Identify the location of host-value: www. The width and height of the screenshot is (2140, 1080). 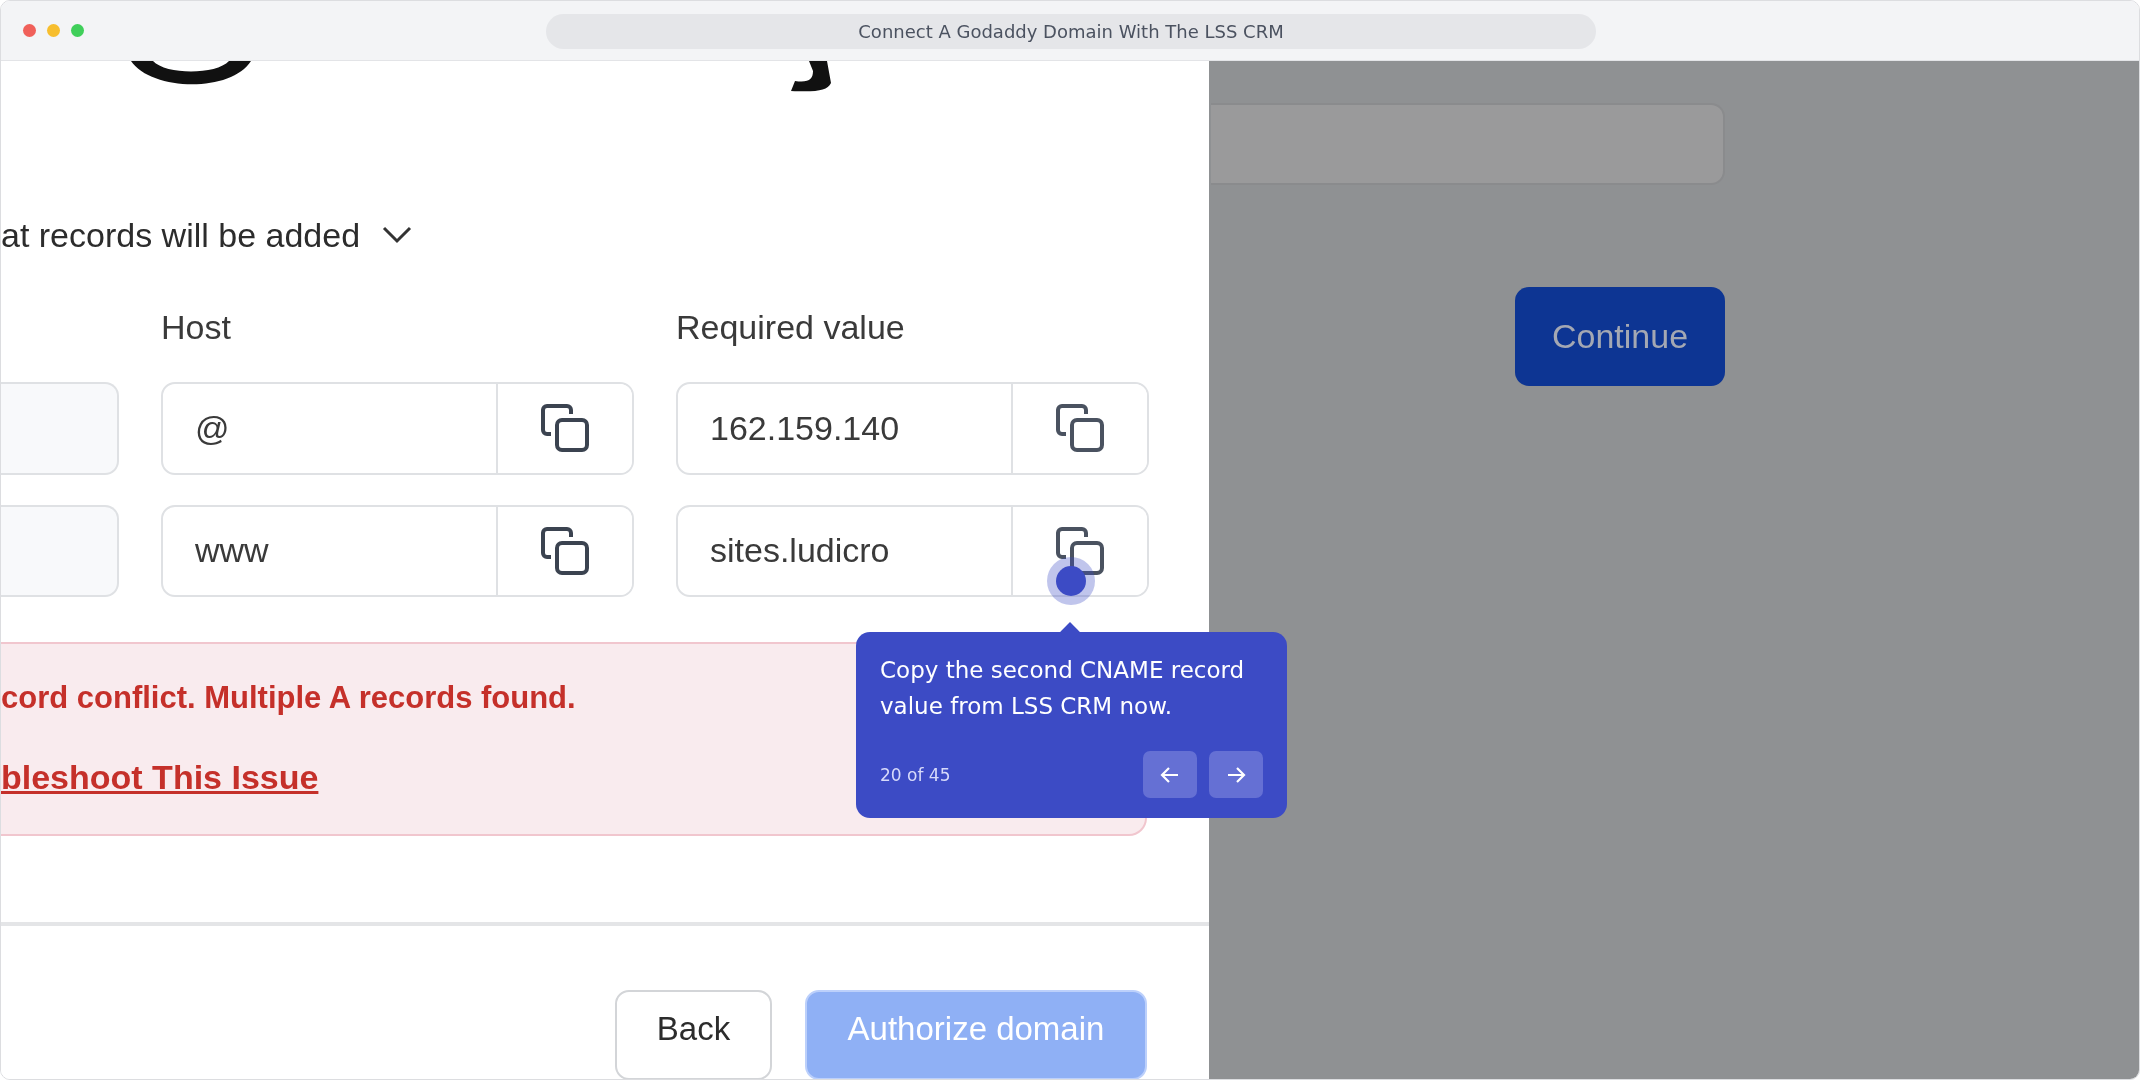
(232, 550).